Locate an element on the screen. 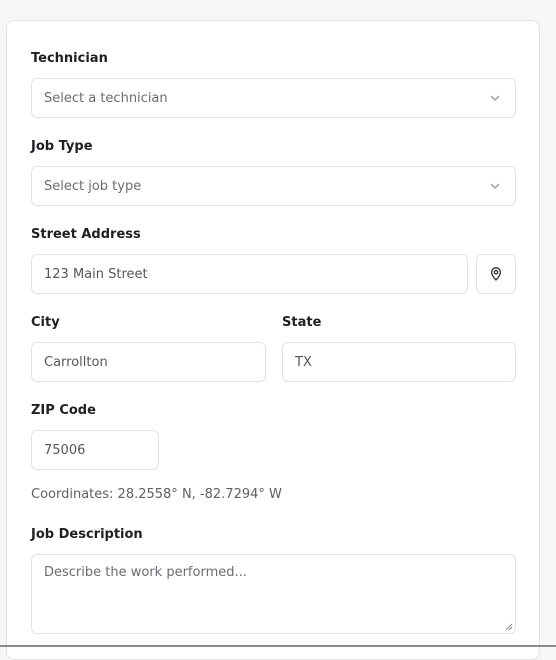 This screenshot has width=556, height=660. zip-code-value: 75006 is located at coordinates (65, 450).